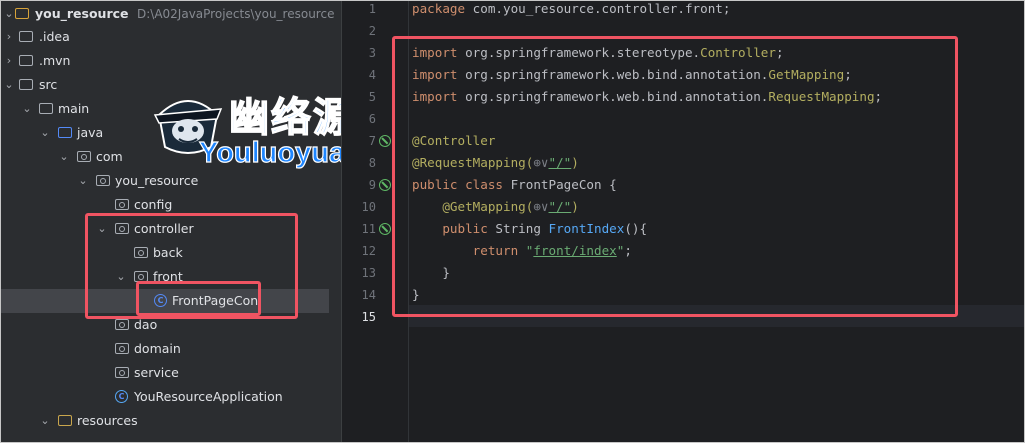 This screenshot has width=1025, height=443. Describe the element at coordinates (74, 108) in the screenshot. I see `tree-item-label: main` at that location.